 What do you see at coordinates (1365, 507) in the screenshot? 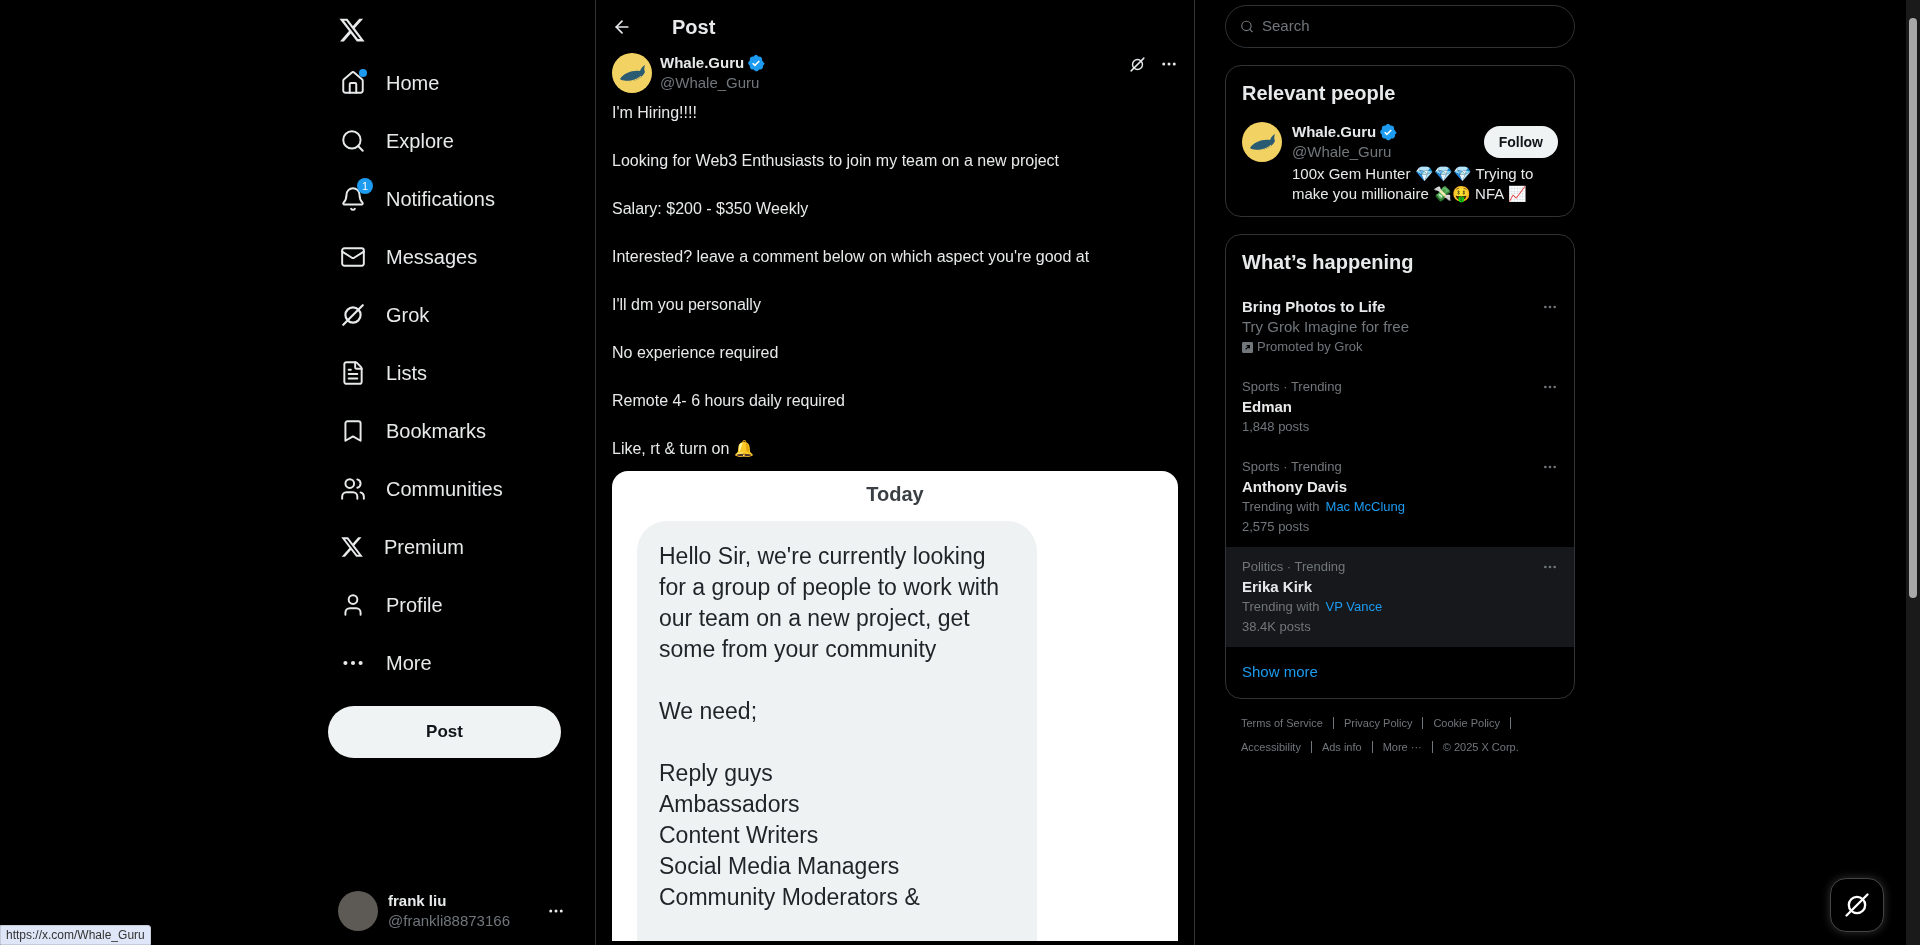
I see `trend-link: Mac McClung` at bounding box center [1365, 507].